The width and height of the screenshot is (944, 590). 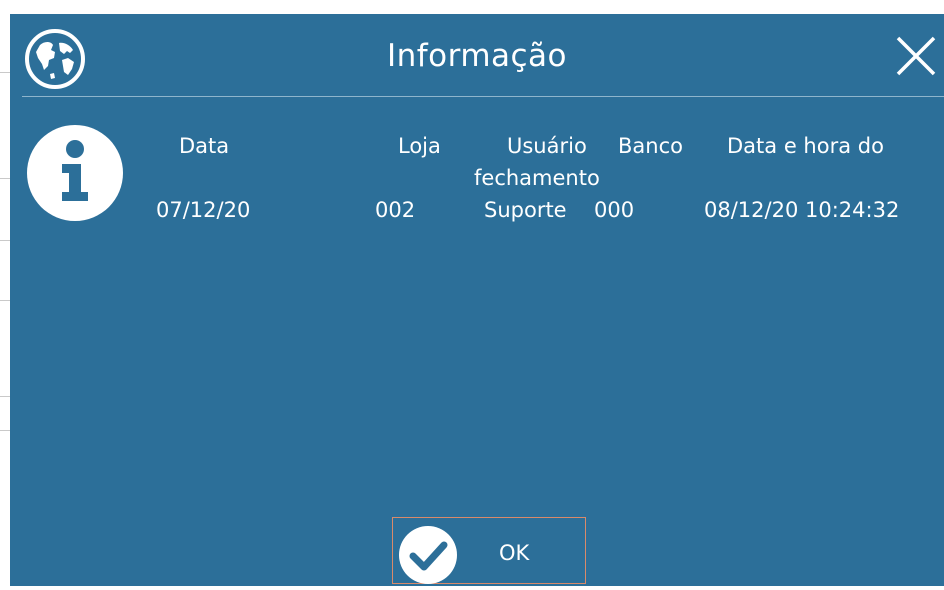 I want to click on value-usuario: Suporte, so click(x=525, y=210).